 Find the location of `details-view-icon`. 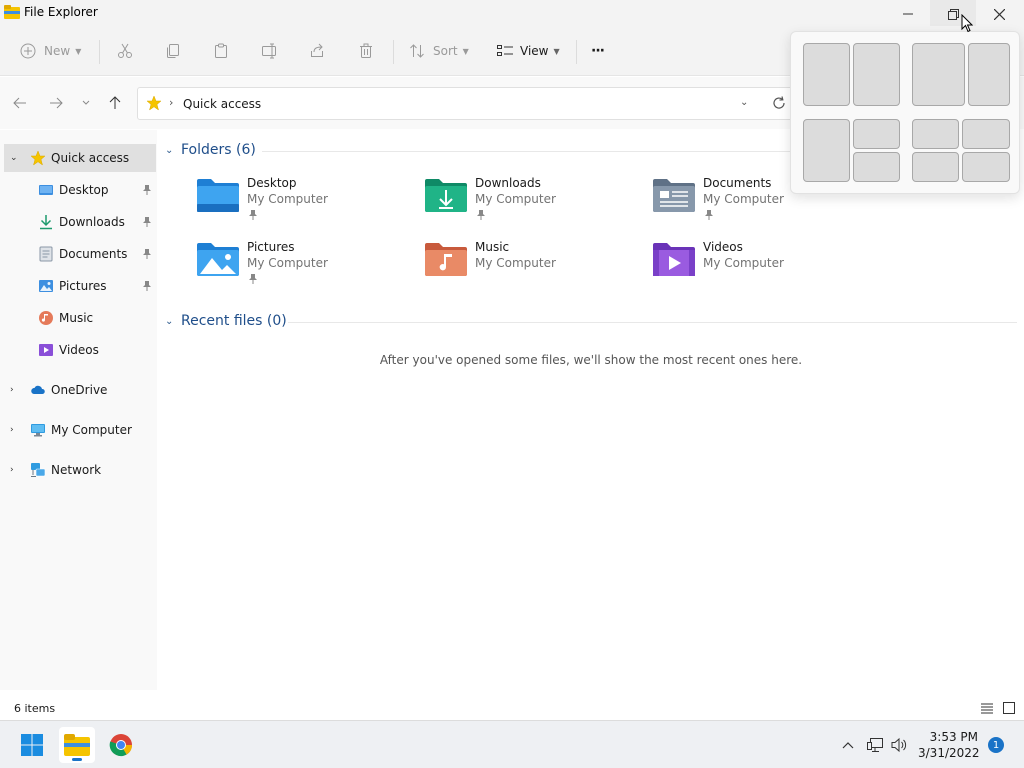

details-view-icon is located at coordinates (987, 708).